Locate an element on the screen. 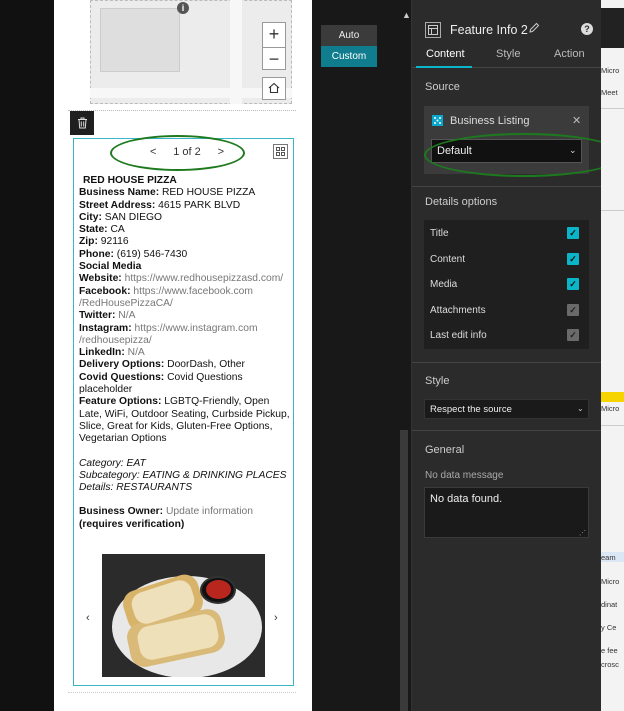 The height and width of the screenshot is (711, 624). field-row: Business Name: RED HOUSE PIZZA is located at coordinates (167, 193).